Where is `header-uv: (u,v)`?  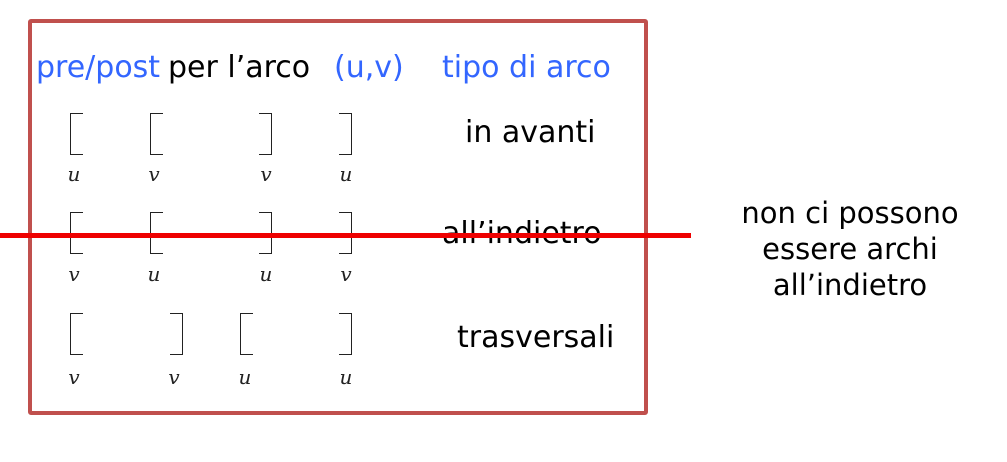
header-uv: (u,v) is located at coordinates (369, 67).